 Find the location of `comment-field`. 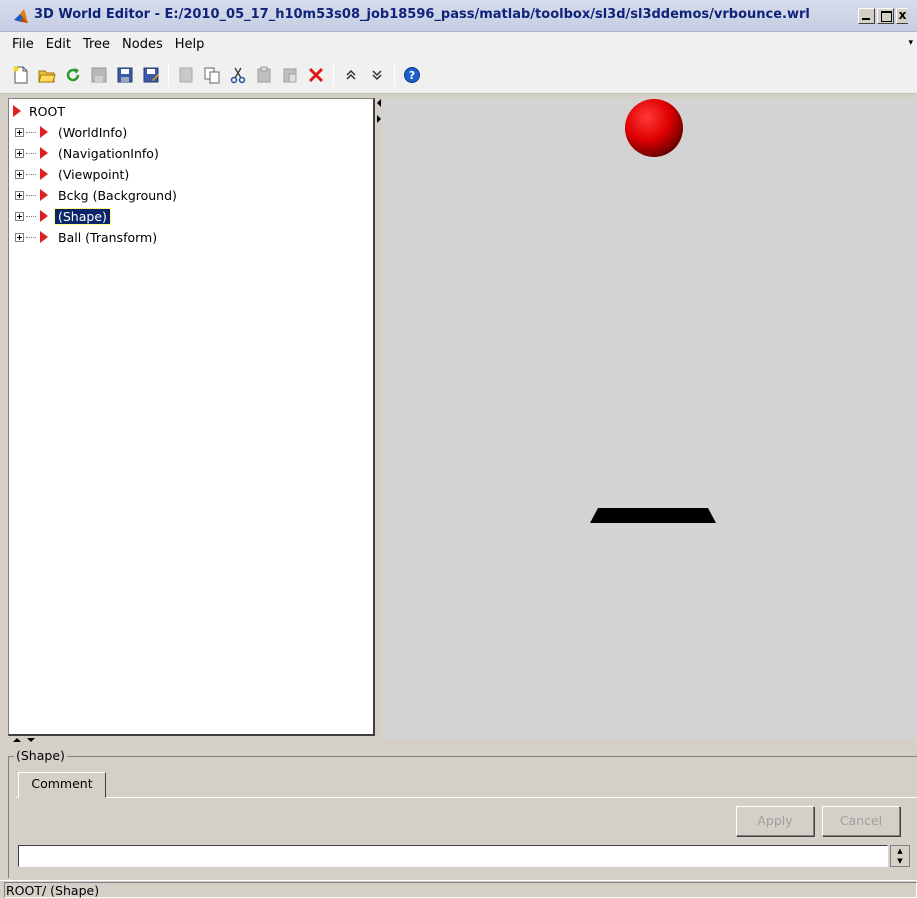

comment-field is located at coordinates (453, 856).